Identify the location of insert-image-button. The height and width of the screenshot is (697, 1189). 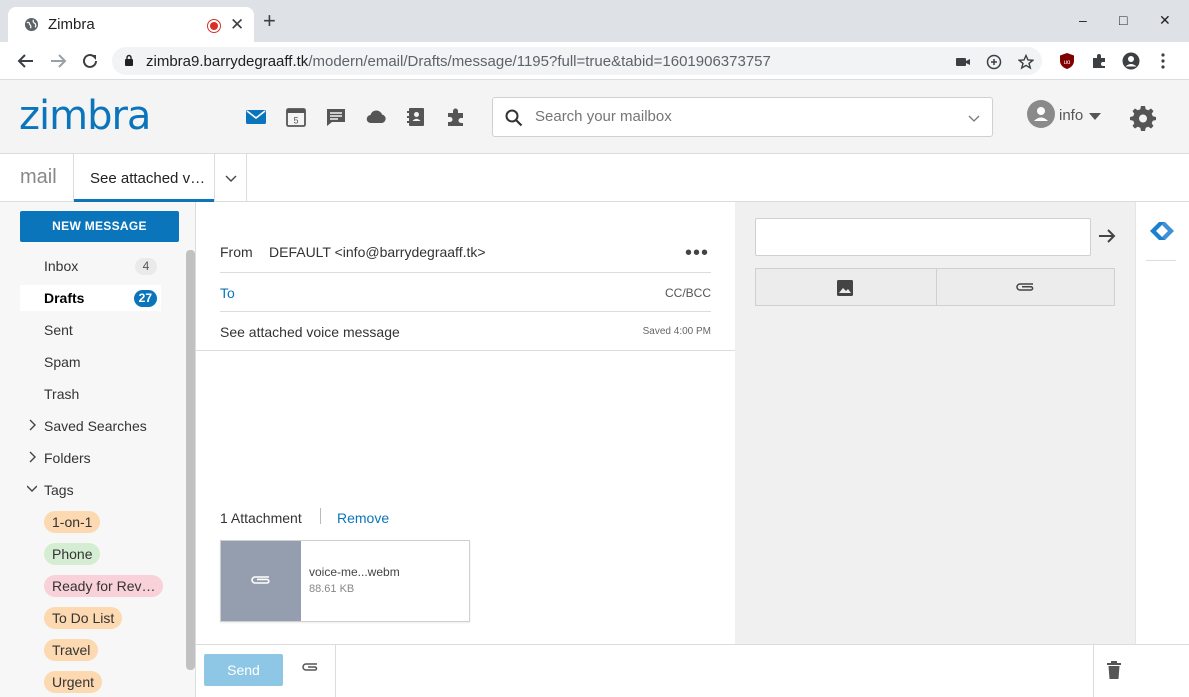
(846, 287).